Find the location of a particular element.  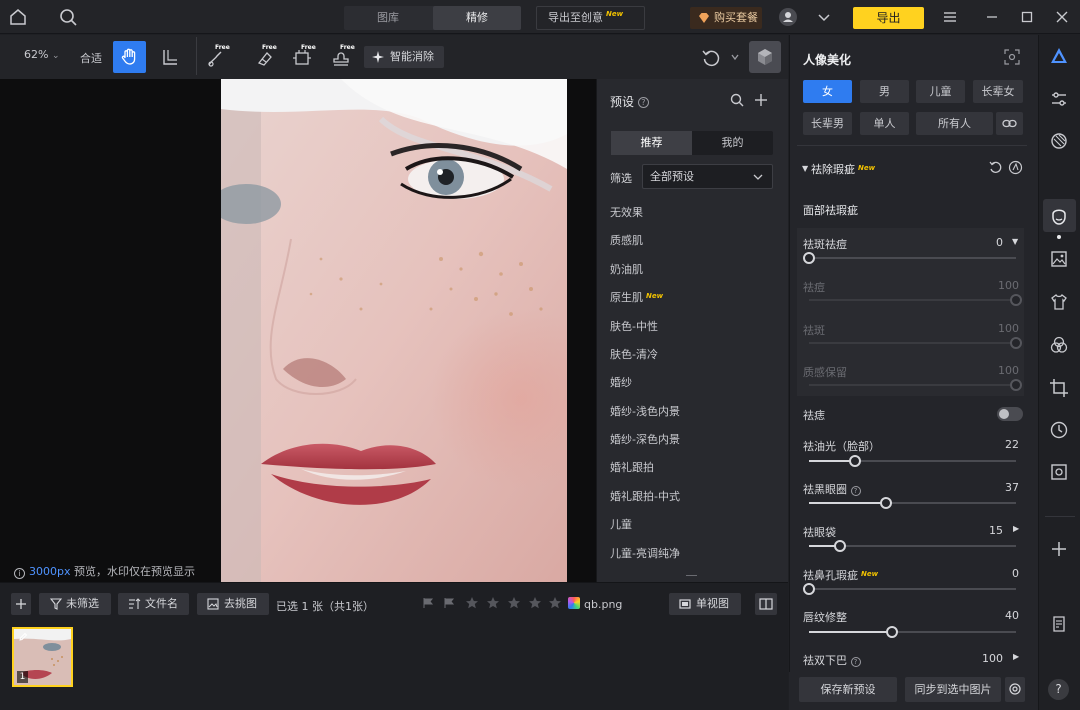

compare-view-button is located at coordinates (766, 604).